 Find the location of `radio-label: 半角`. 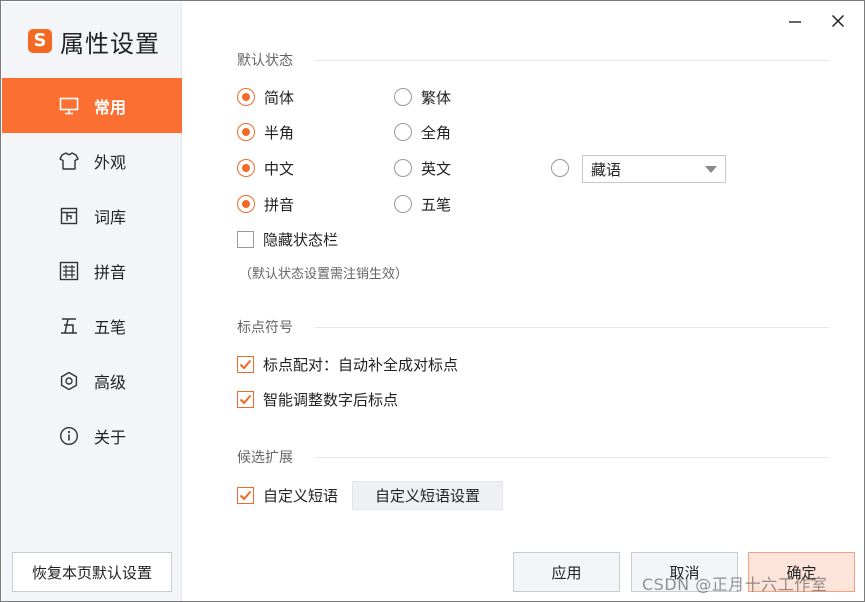

radio-label: 半角 is located at coordinates (279, 132).